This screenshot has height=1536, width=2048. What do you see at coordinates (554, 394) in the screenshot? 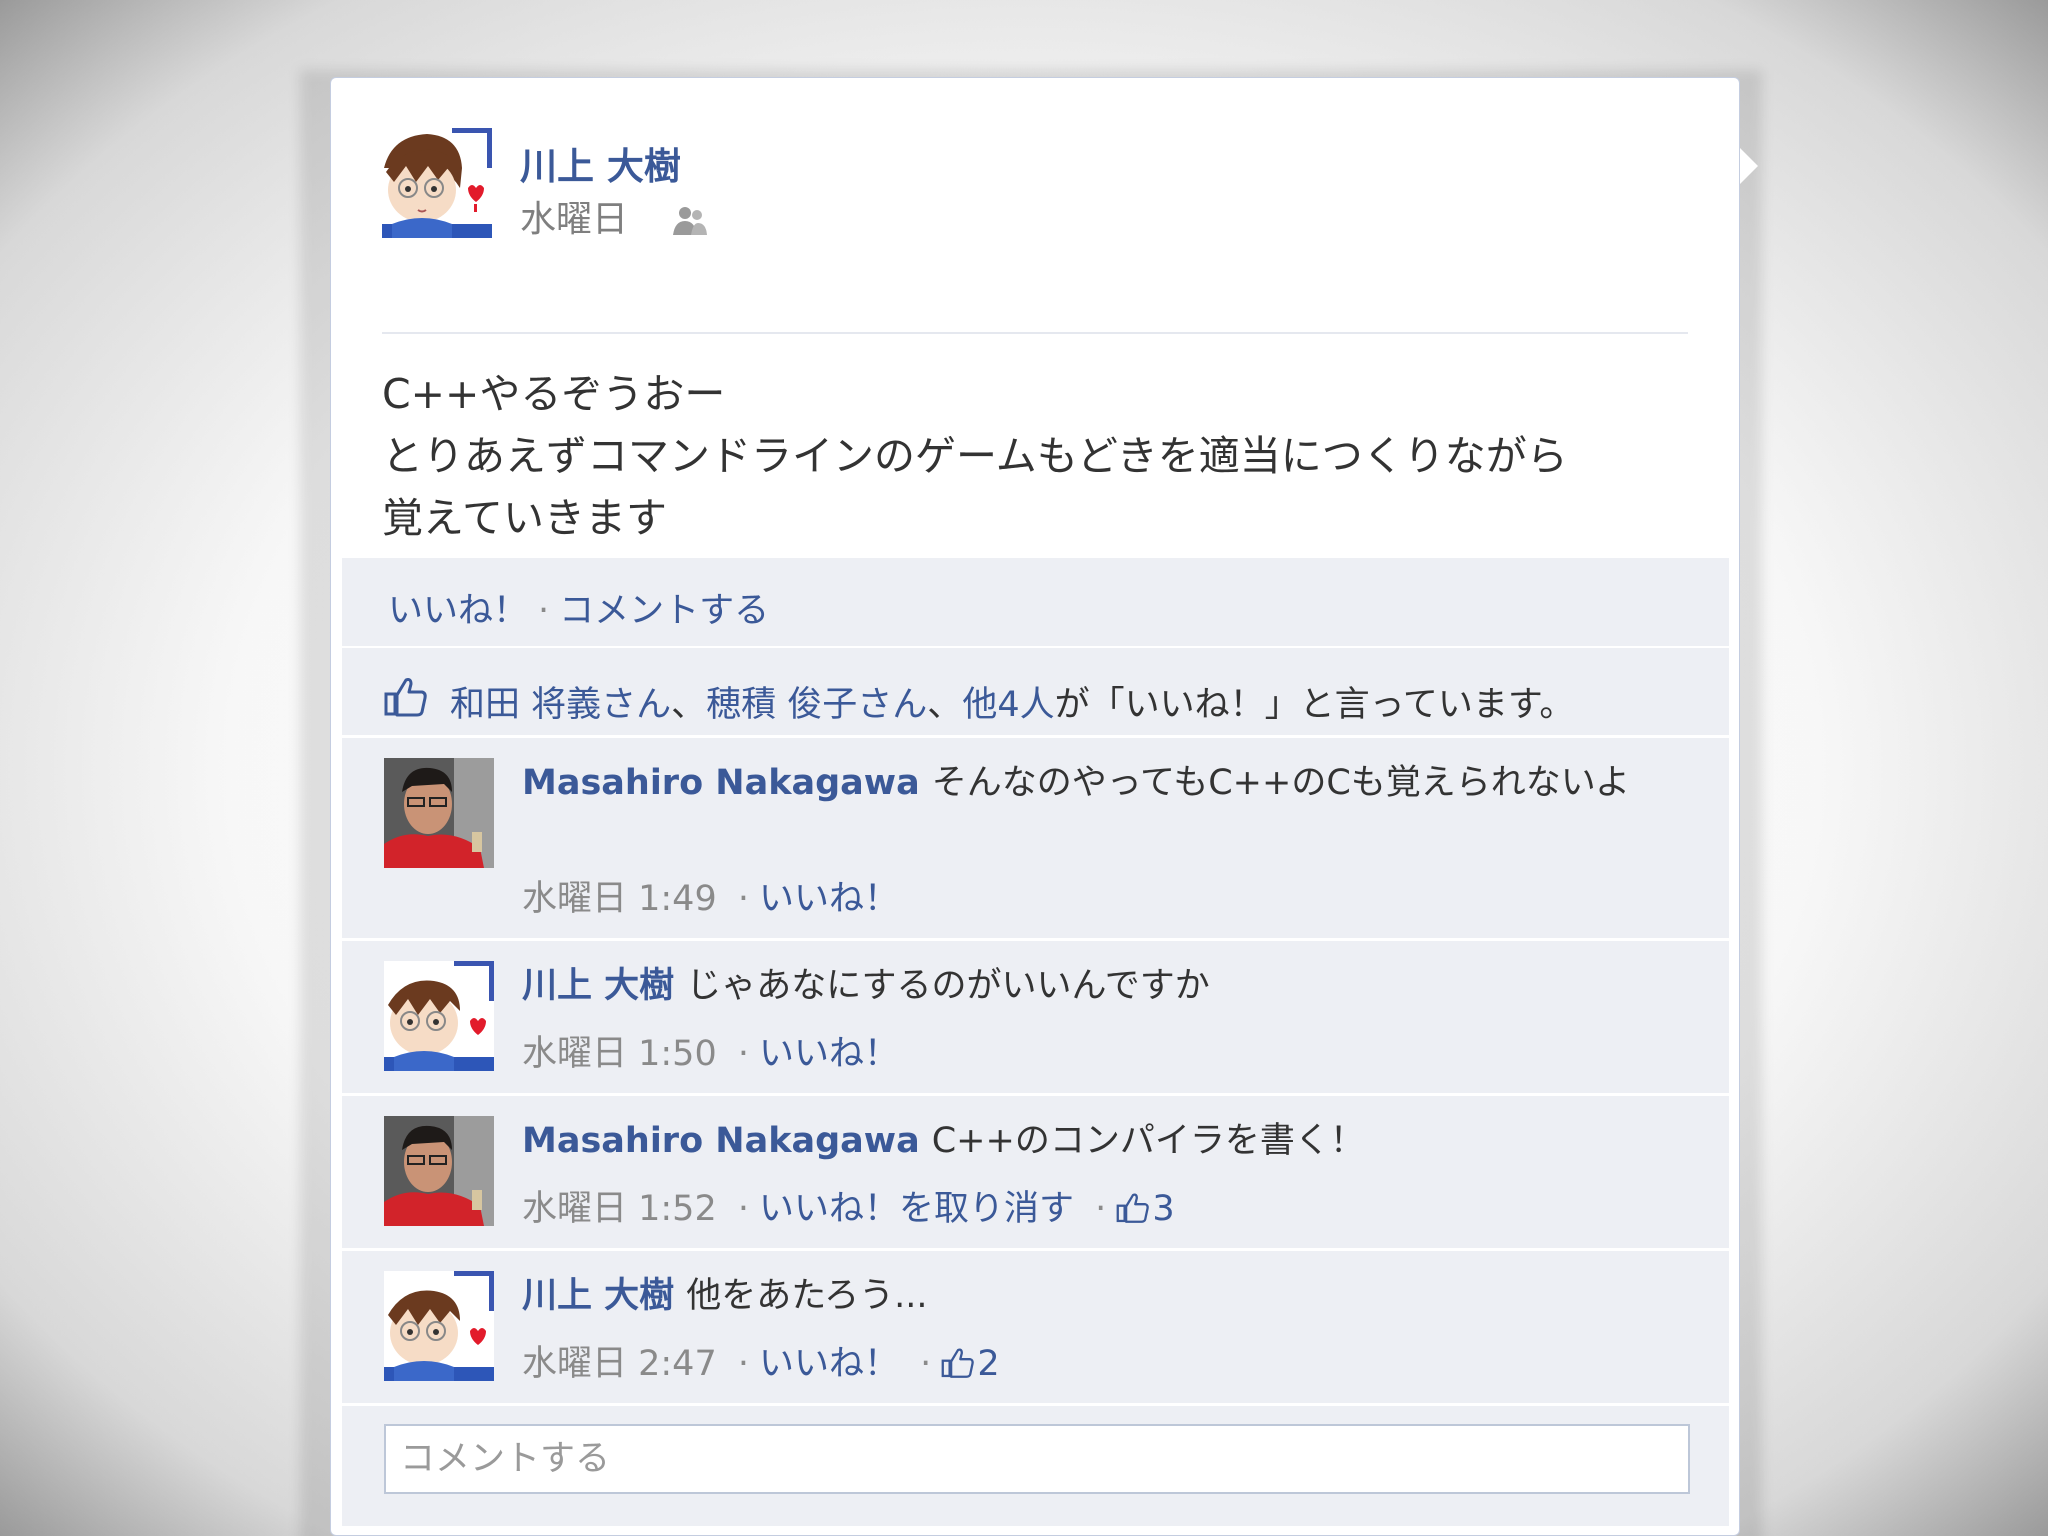
I see `post-message-line: C++やるぞうおー` at bounding box center [554, 394].